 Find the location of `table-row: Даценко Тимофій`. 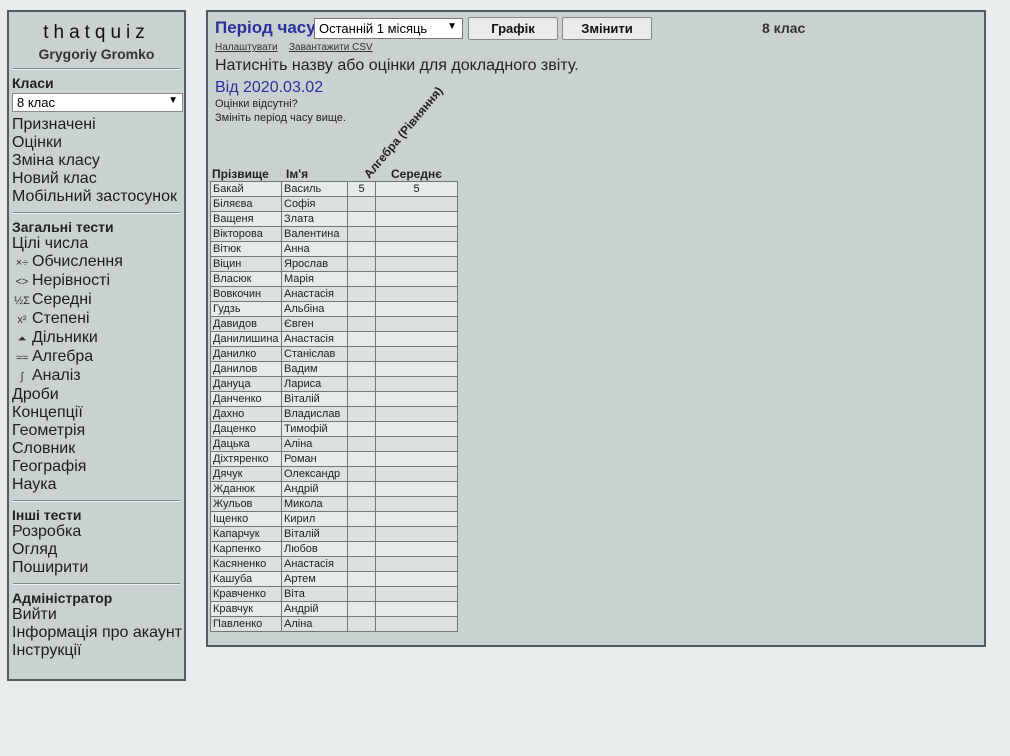

table-row: Даценко Тимофій is located at coordinates (334, 429).